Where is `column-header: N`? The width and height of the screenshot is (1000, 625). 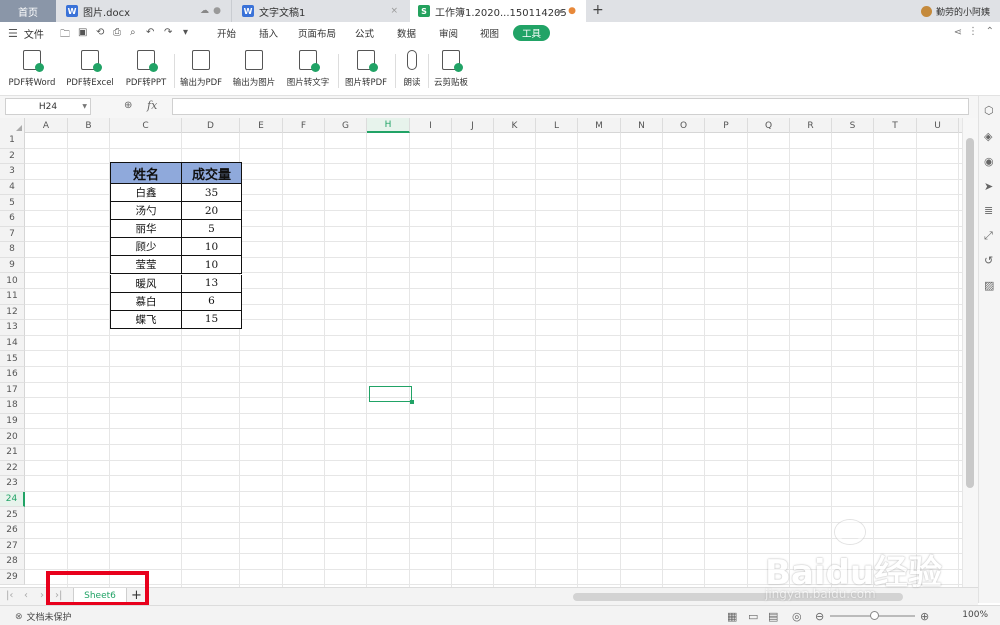 column-header: N is located at coordinates (642, 125).